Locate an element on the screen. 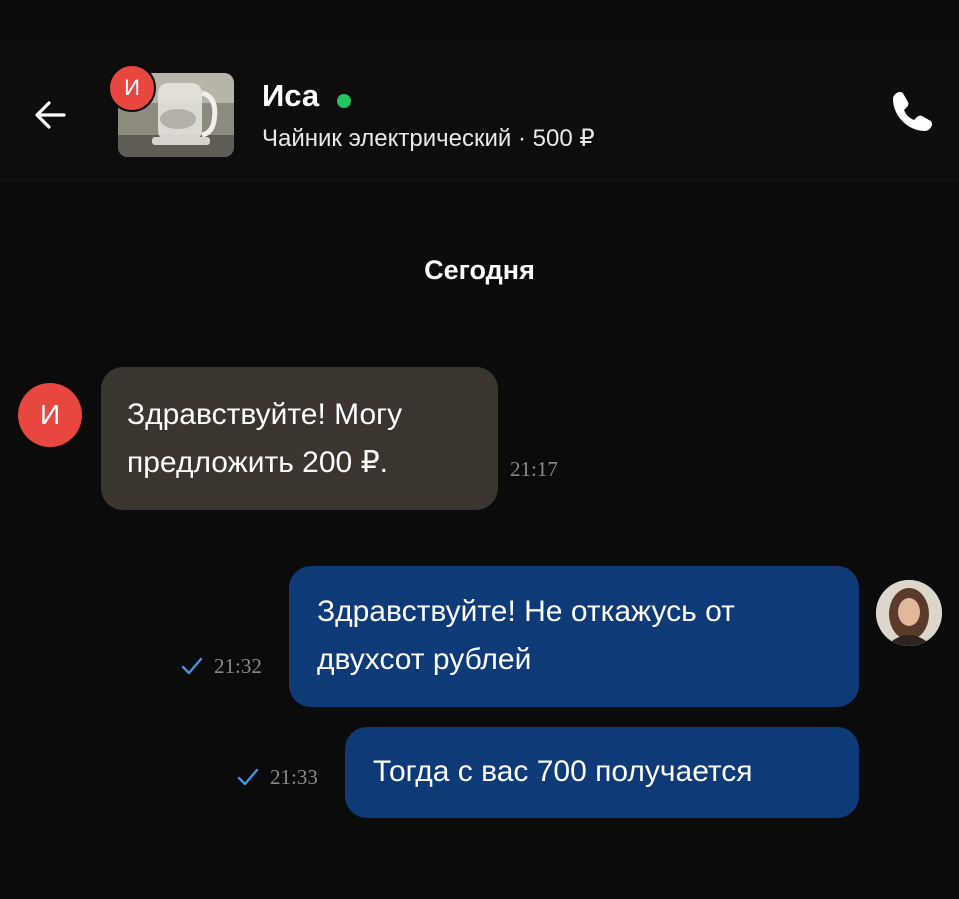 Image resolution: width=959 pixels, height=899 pixels. message-time: 21:32 is located at coordinates (238, 666).